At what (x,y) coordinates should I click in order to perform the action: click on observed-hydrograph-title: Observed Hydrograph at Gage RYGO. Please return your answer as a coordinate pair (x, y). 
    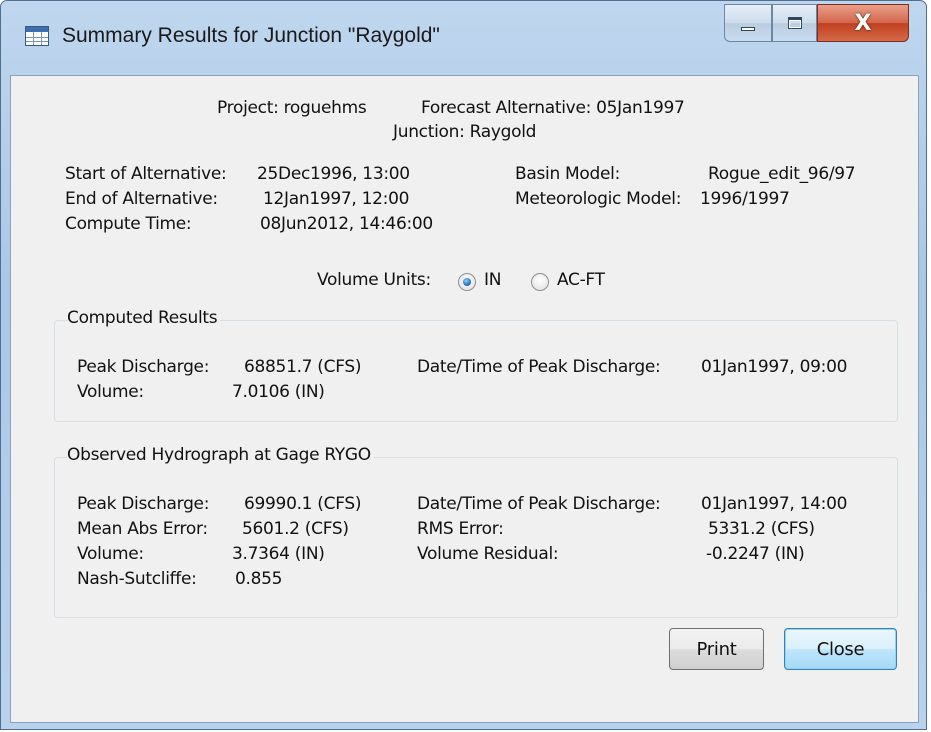
    Looking at the image, I should click on (220, 455).